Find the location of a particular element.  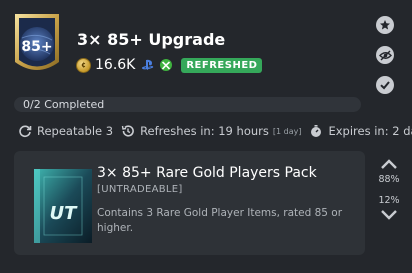

check-circle-icon is located at coordinates (385, 85).